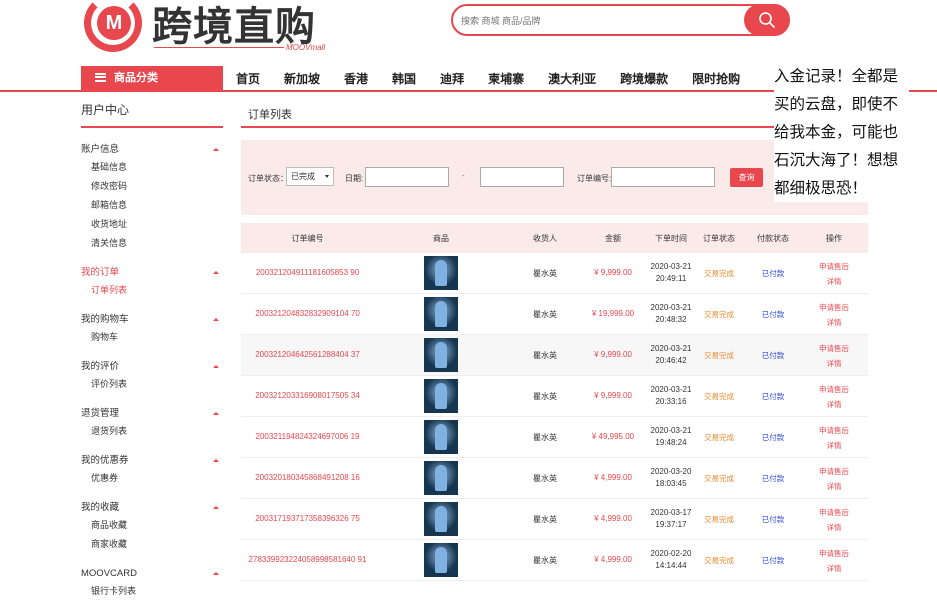 Image resolution: width=937 pixels, height=600 pixels. Describe the element at coordinates (307, 313) in the screenshot. I see `order-number-link: 200321204832832909104 70` at that location.